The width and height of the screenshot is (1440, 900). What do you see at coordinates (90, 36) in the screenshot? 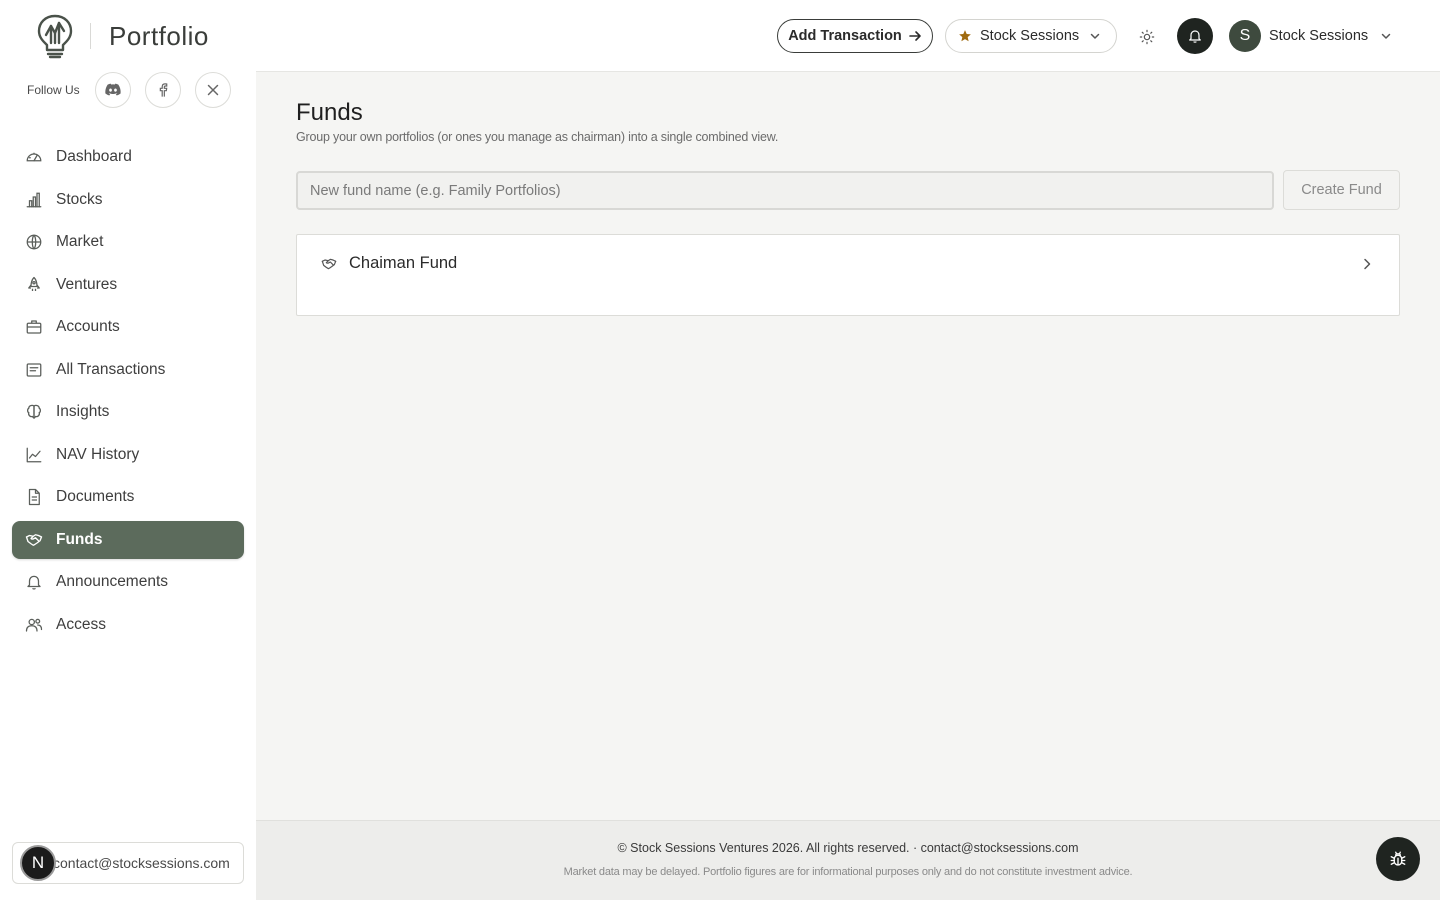
I see `brand-divider` at bounding box center [90, 36].